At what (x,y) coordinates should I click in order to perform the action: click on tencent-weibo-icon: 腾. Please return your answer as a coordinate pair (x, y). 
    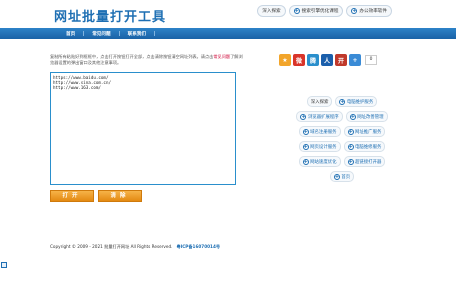
    Looking at the image, I should click on (313, 60).